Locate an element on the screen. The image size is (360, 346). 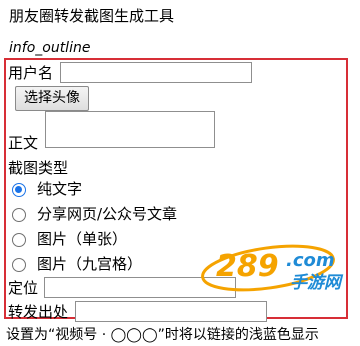
info-outline-label: info_outline is located at coordinates (50, 48).